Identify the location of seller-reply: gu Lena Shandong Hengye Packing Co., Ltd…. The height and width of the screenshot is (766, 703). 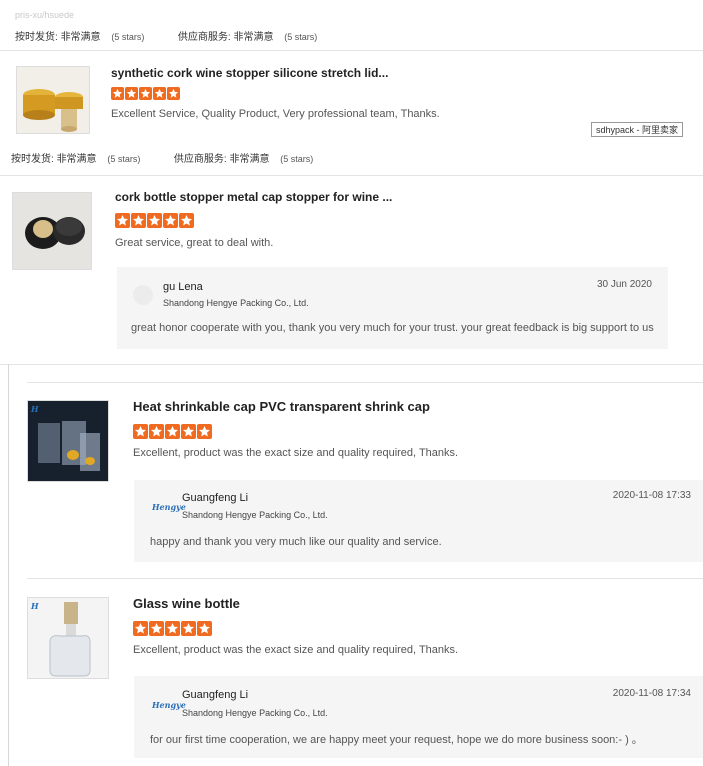
(392, 308).